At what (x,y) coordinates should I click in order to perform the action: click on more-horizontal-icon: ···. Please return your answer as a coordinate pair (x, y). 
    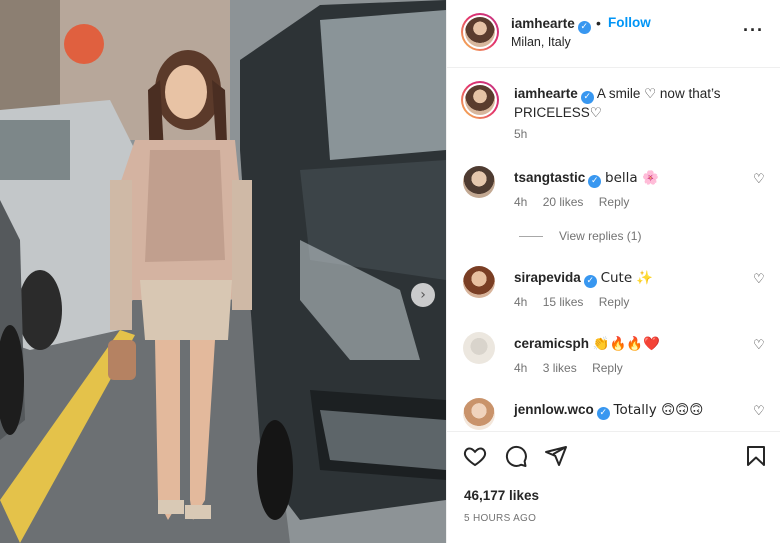
    Looking at the image, I should click on (753, 30).